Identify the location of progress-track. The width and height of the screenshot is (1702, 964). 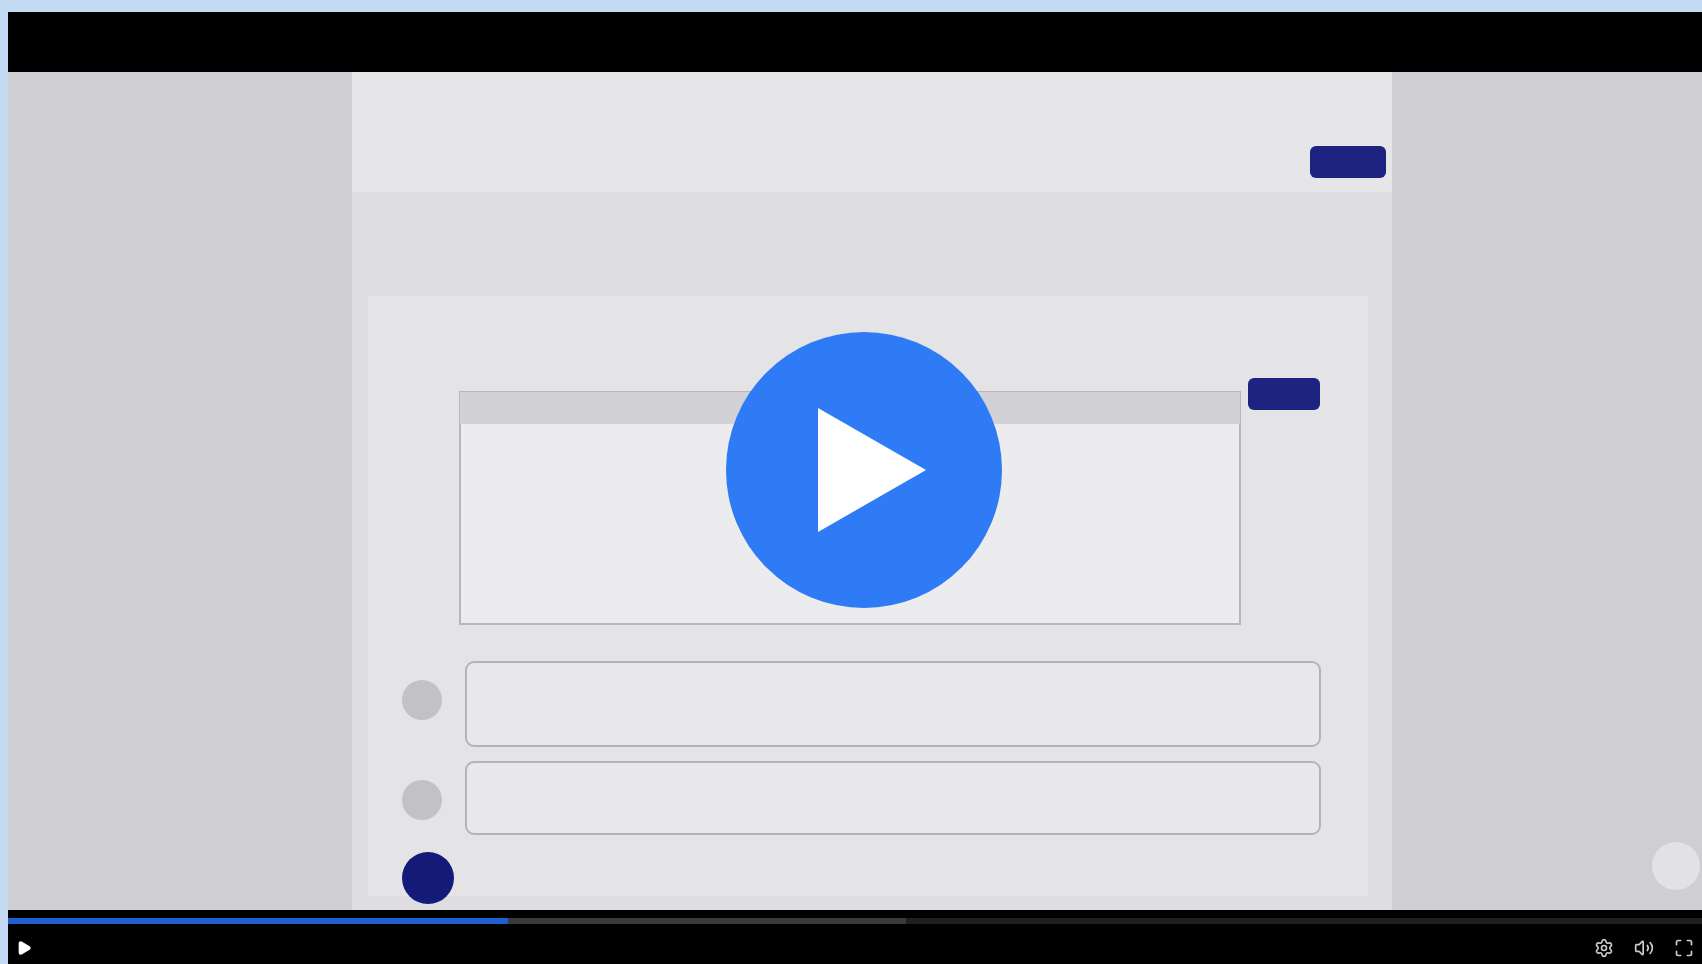
(855, 920).